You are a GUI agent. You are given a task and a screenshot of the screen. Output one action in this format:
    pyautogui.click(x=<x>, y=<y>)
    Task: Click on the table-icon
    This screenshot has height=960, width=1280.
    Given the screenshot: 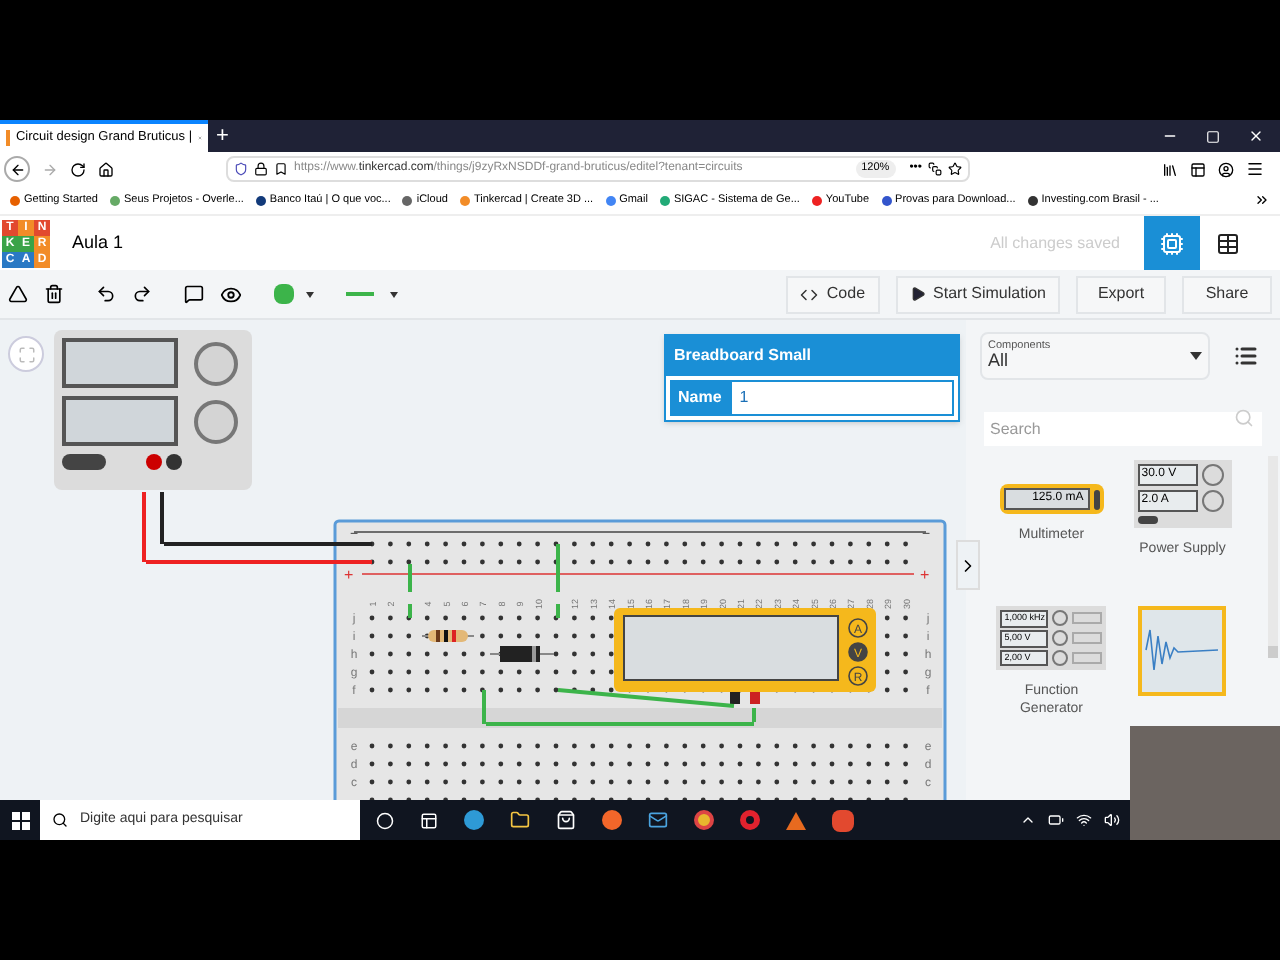 What is the action you would take?
    pyautogui.click(x=1228, y=243)
    